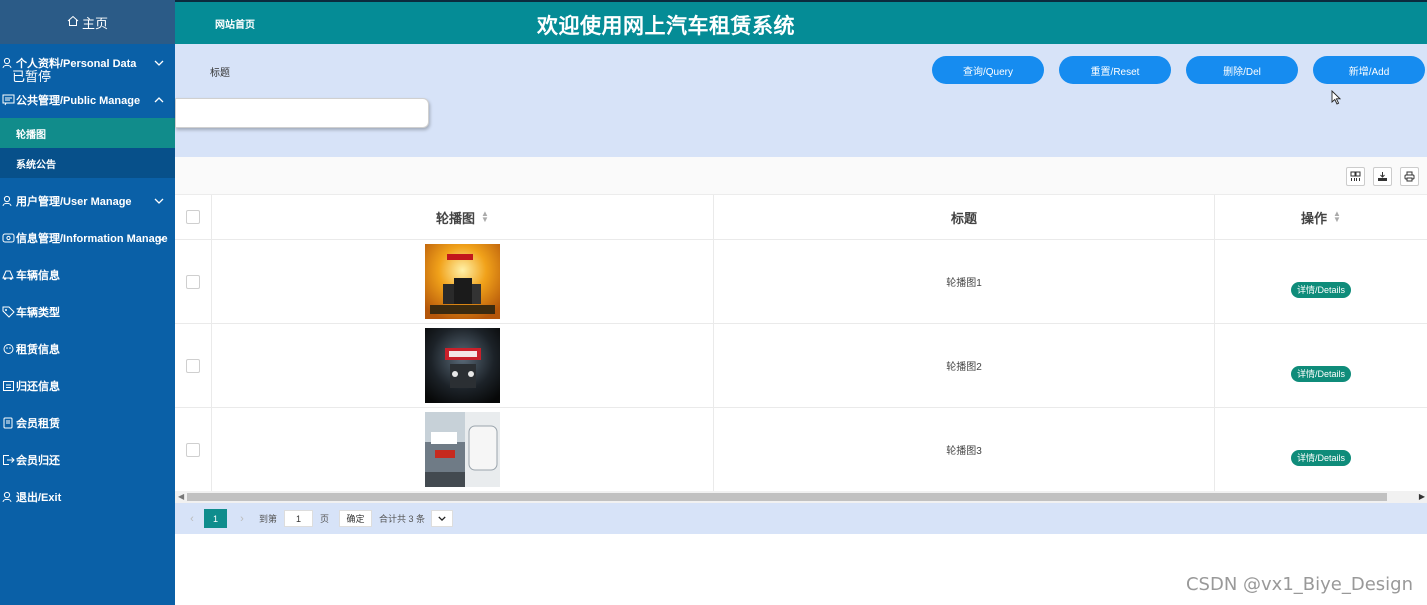 The image size is (1427, 605). What do you see at coordinates (325, 519) in the screenshot?
I see `goto-suffix: 页` at bounding box center [325, 519].